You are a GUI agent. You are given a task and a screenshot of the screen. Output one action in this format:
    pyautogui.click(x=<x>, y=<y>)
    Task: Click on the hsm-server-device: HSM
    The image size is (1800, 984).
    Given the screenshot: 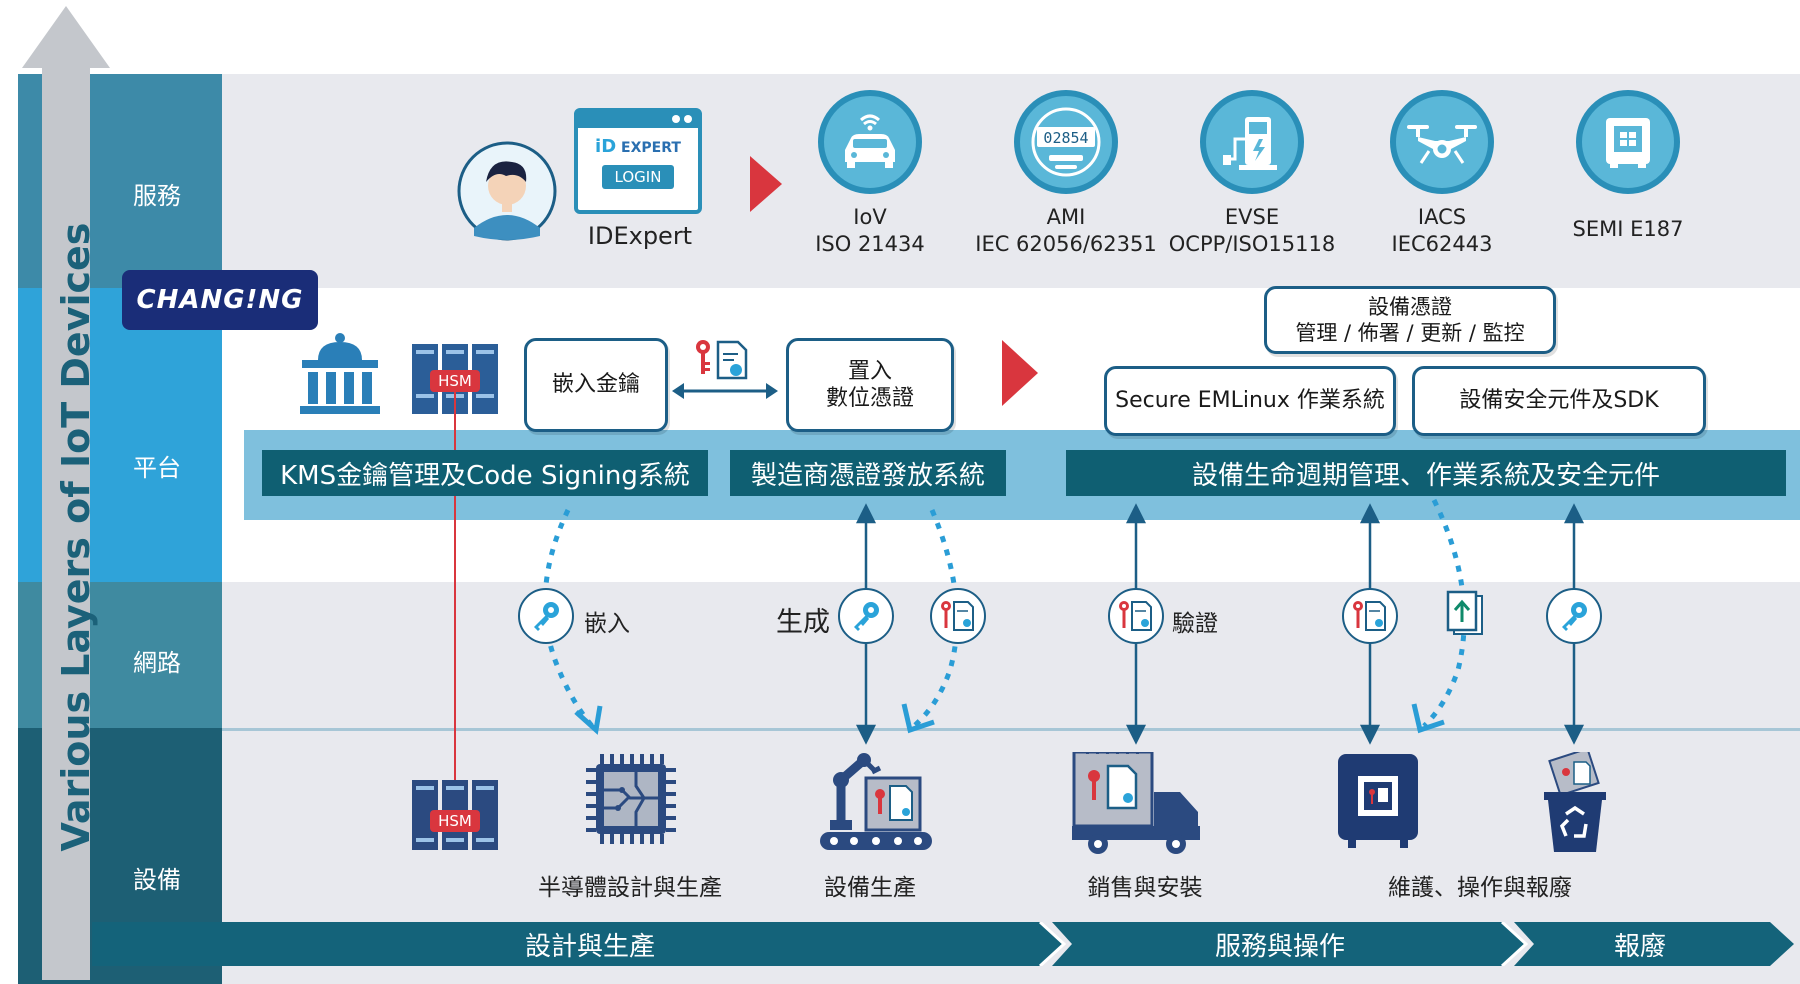 What is the action you would take?
    pyautogui.click(x=455, y=815)
    